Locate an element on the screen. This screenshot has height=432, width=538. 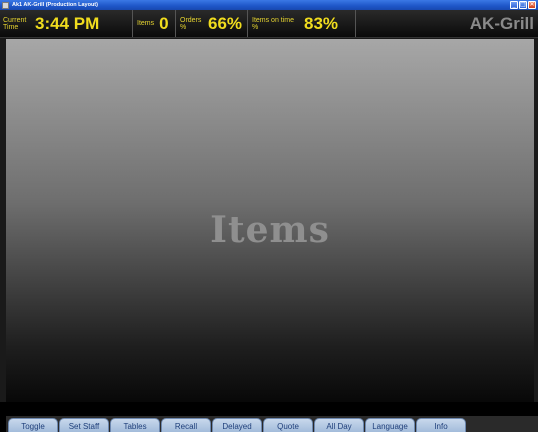
tab-quote: Quote is located at coordinates (288, 425).